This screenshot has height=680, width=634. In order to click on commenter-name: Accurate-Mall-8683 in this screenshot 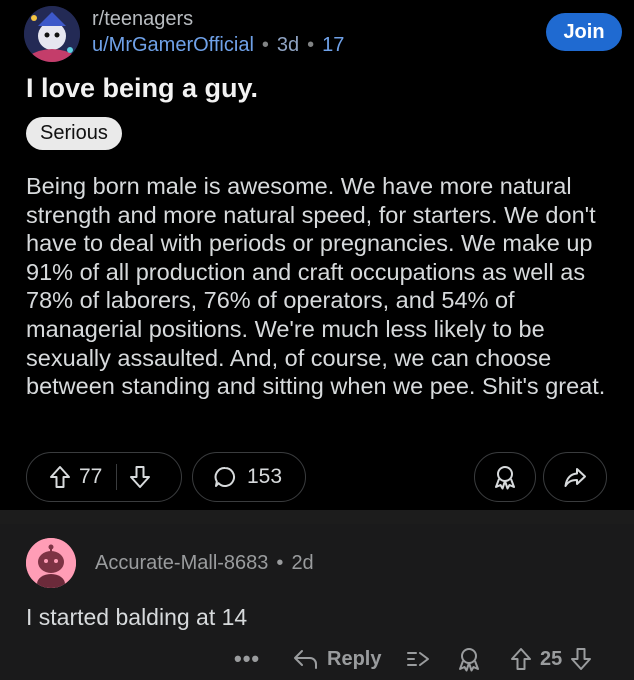, I will do `click(181, 563)`.